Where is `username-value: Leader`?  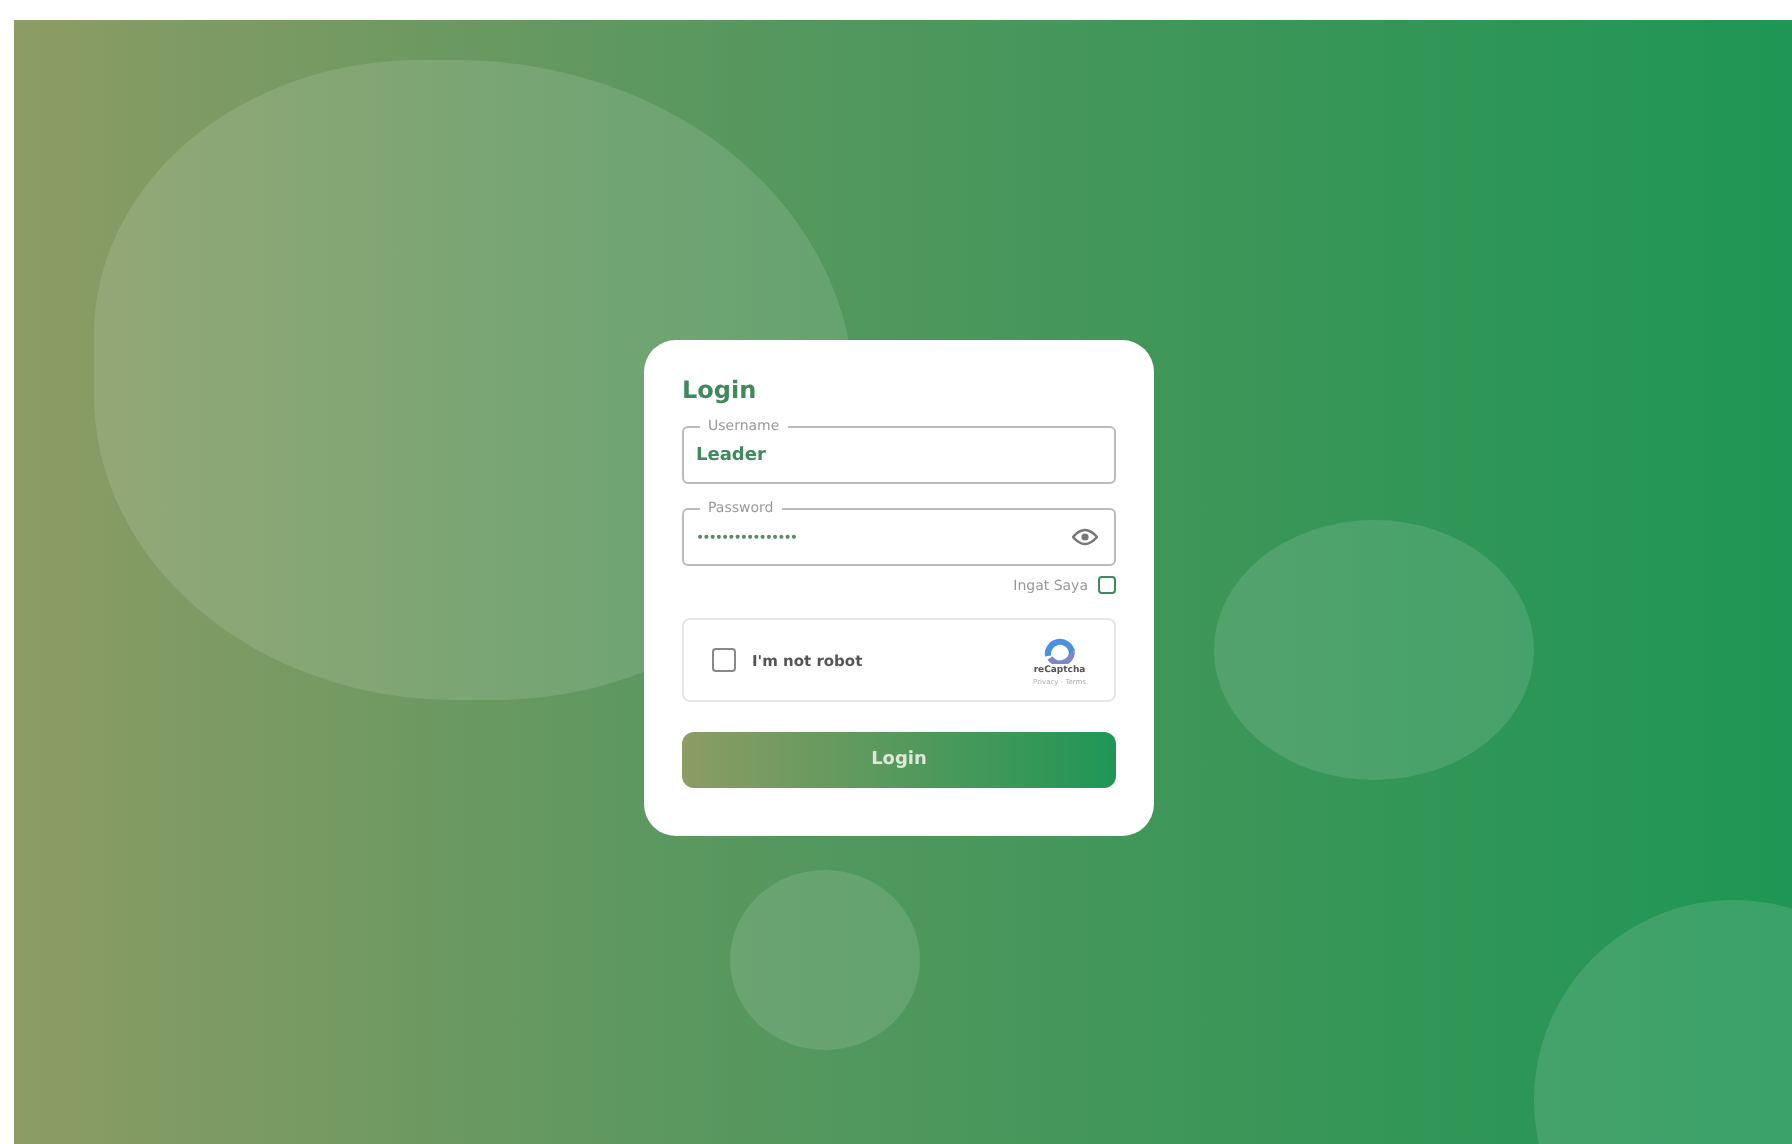
username-value: Leader is located at coordinates (732, 455).